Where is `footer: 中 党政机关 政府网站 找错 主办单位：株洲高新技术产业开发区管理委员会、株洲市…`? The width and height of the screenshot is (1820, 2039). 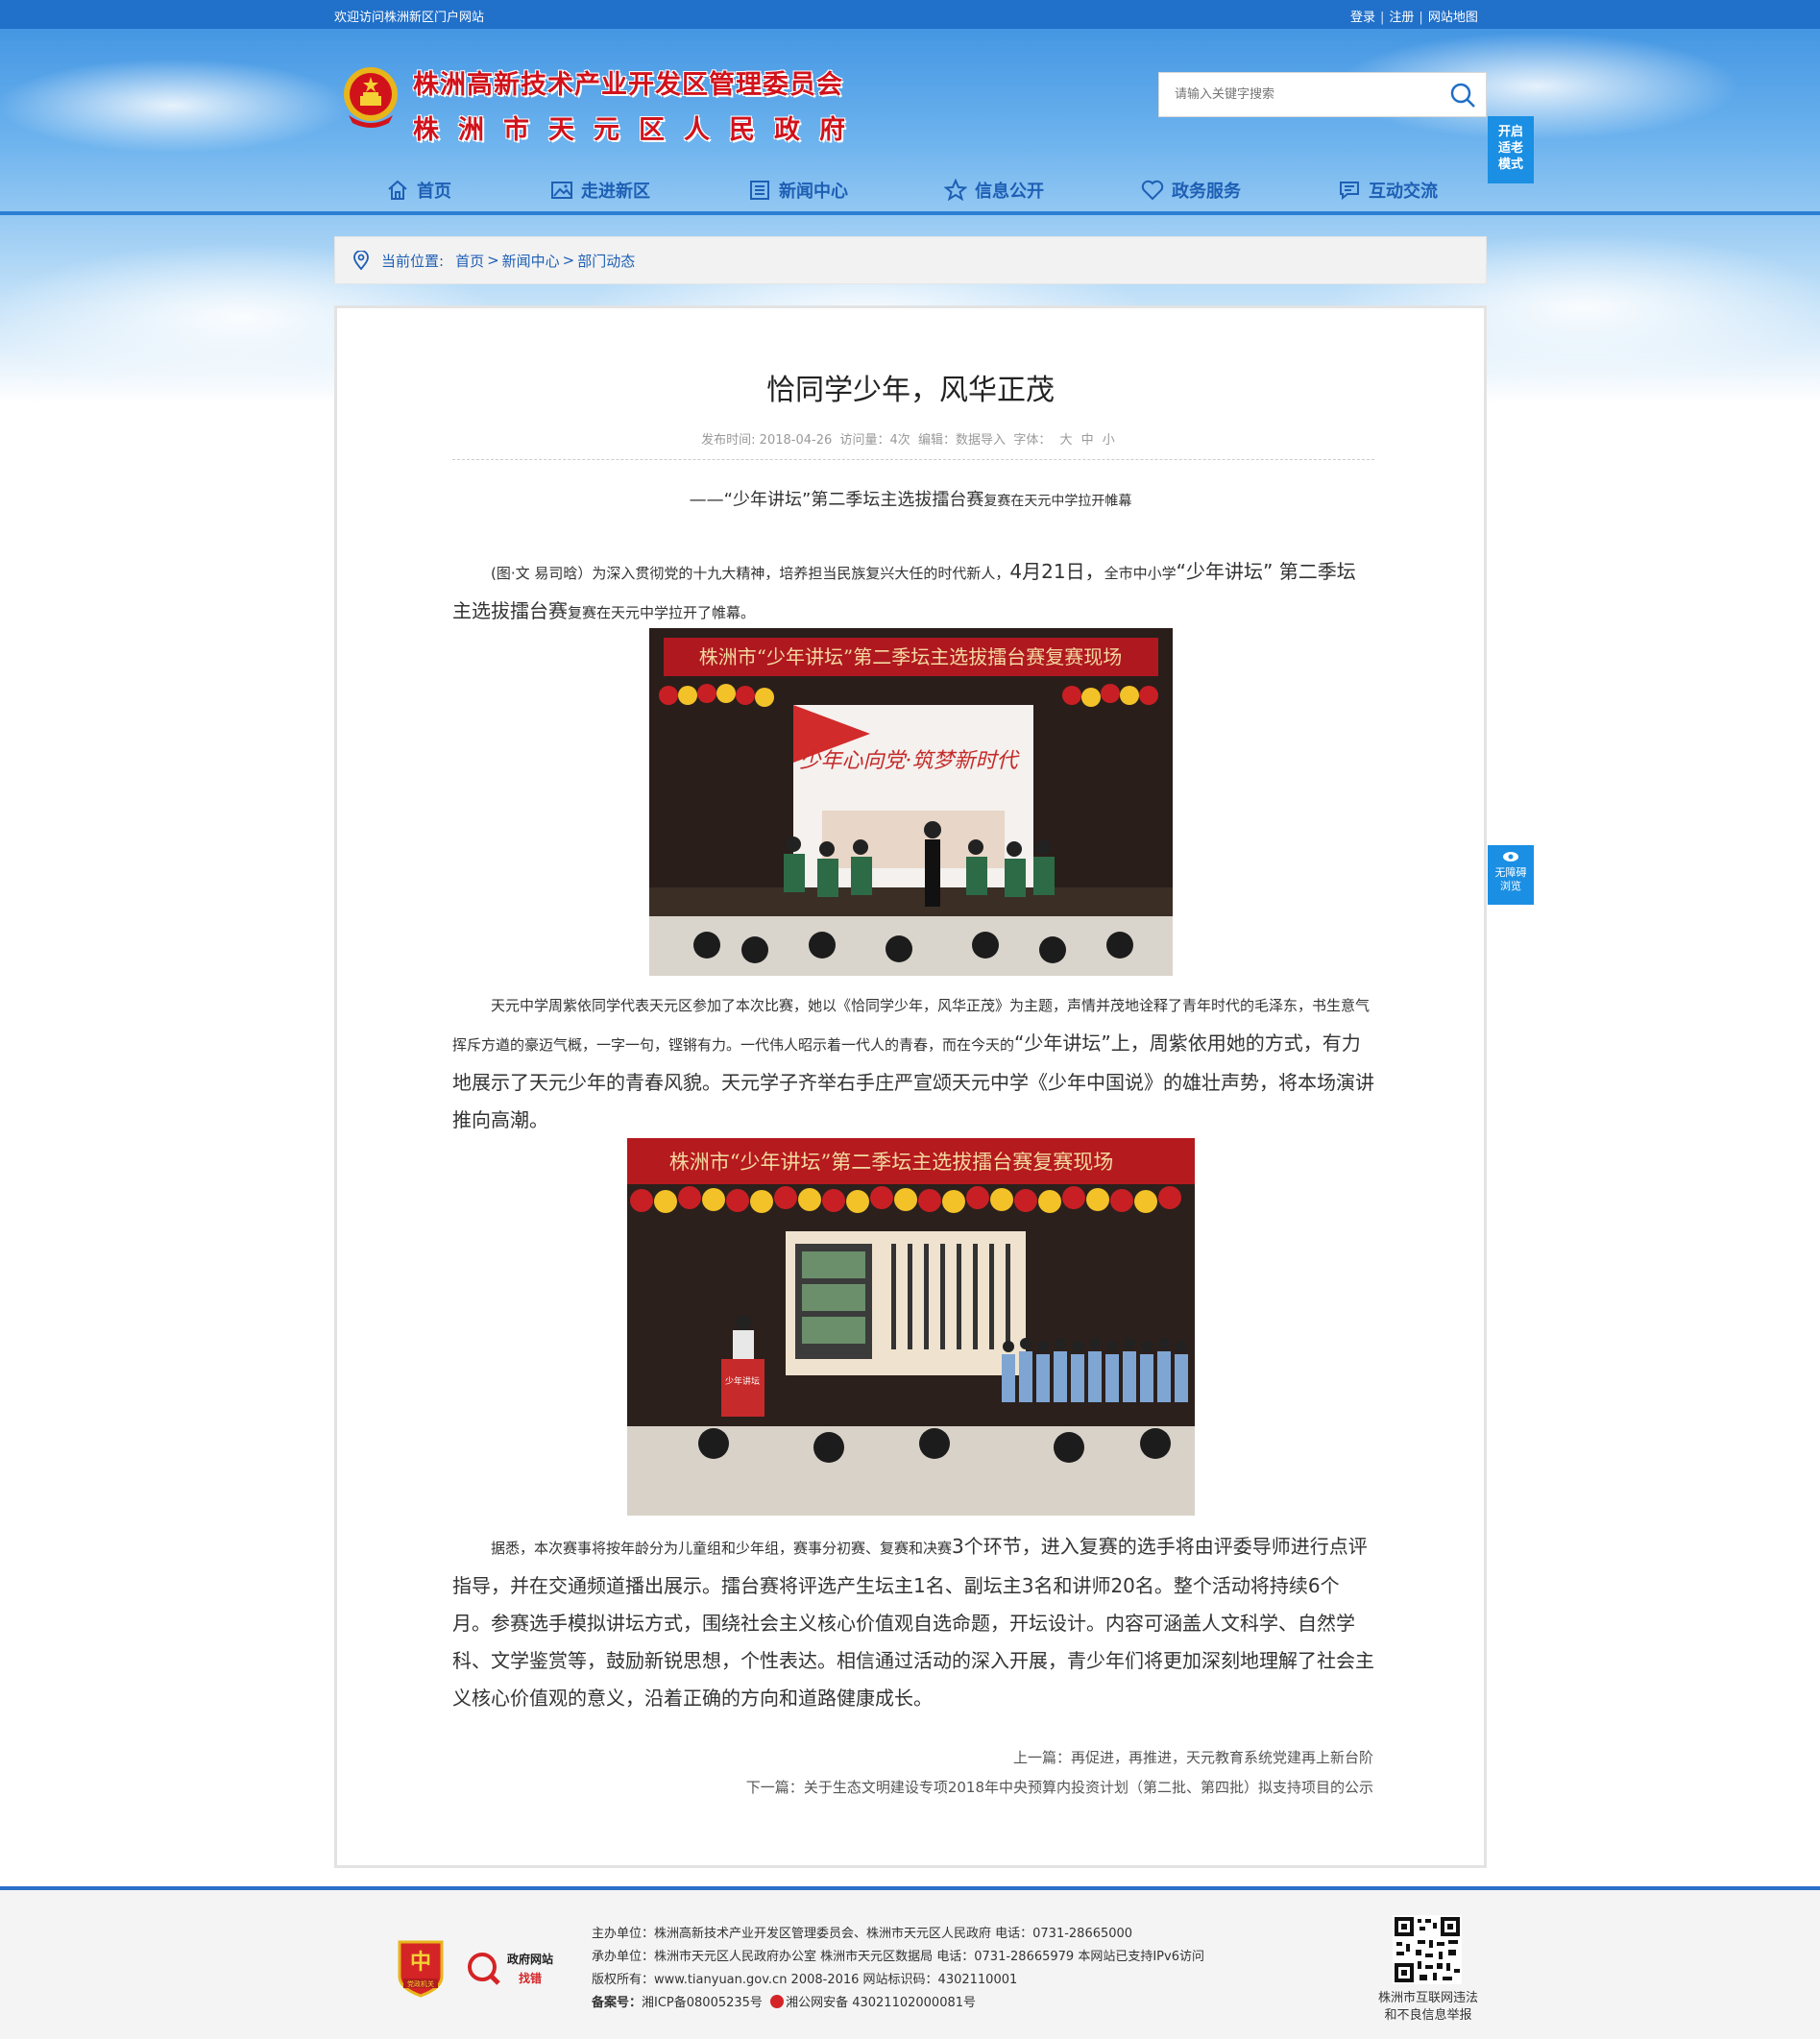
footer: 中 党政机关 政府网站 找错 主办单位：株洲高新技术产业开发区管理委员会、株洲市… is located at coordinates (910, 1962).